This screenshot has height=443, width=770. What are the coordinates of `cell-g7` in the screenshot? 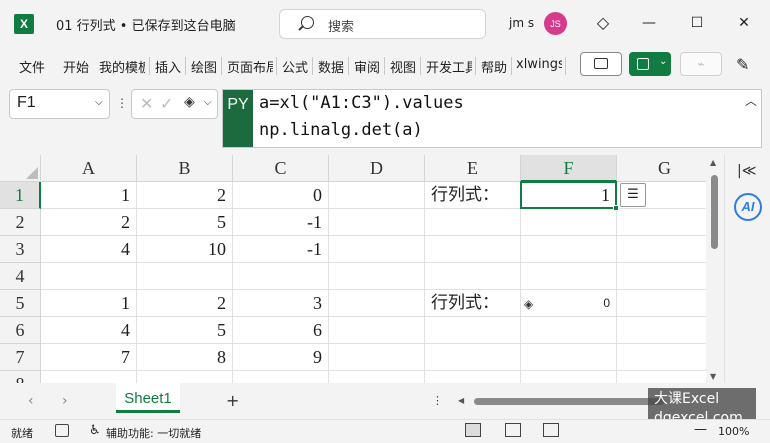 It's located at (661, 357).